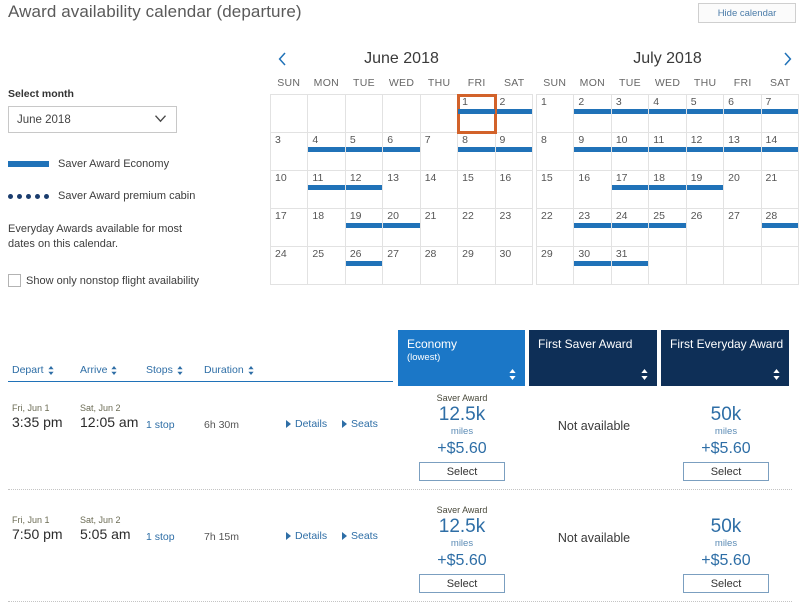  What do you see at coordinates (725, 358) in the screenshot?
I see `fare-column-first-everyday-award: First Everyday Award` at bounding box center [725, 358].